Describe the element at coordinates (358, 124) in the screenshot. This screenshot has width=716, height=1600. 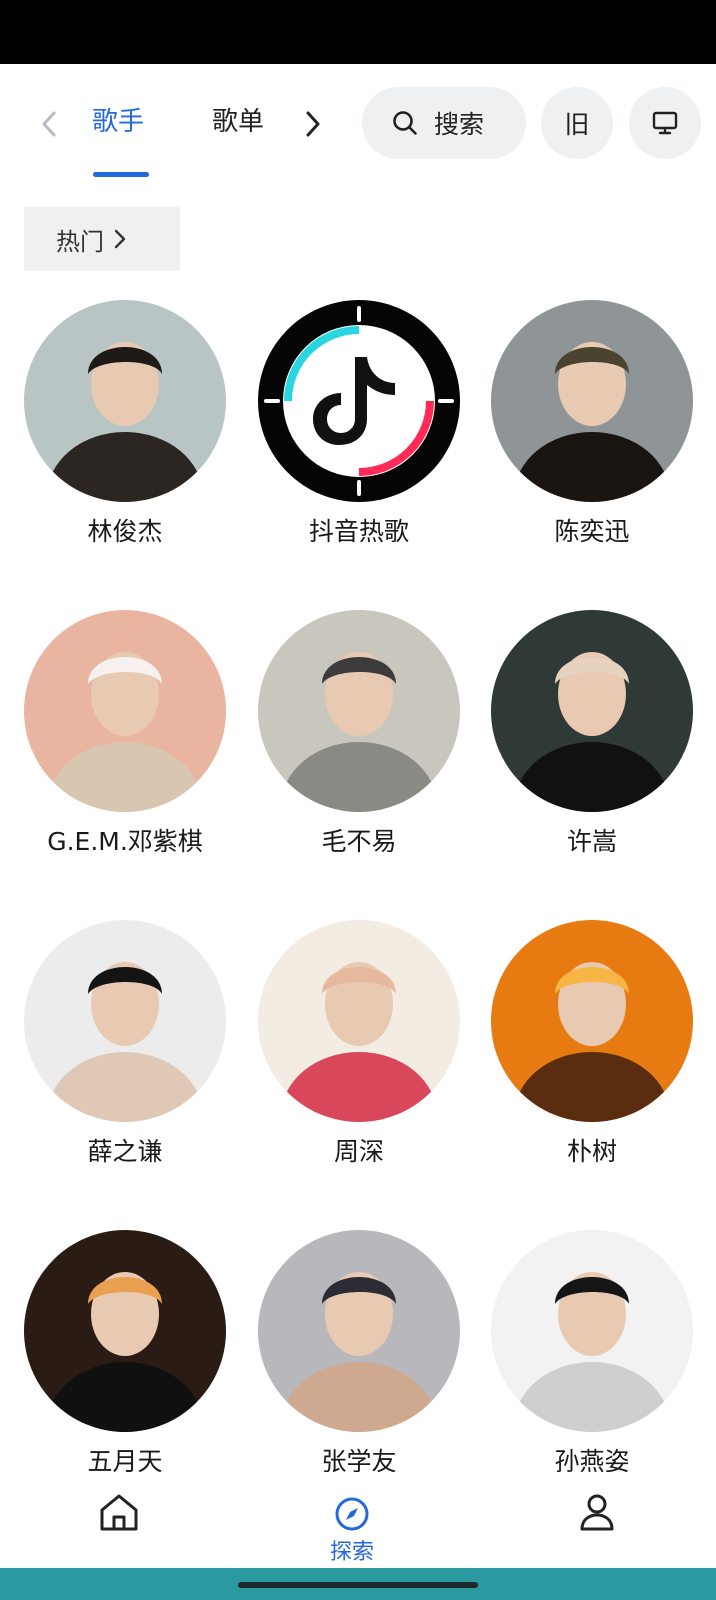
I see `top-bar: 歌手 歌单 搜索 旧` at that location.